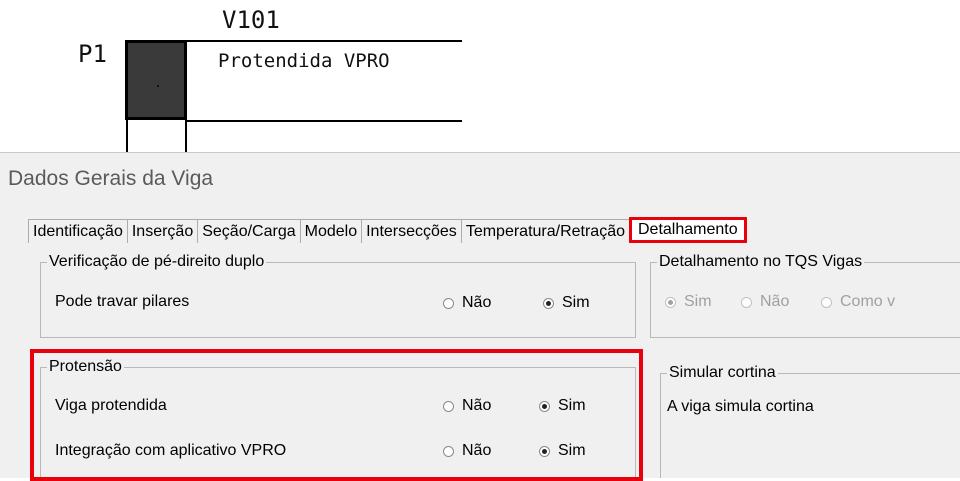  I want to click on pillar-right-line, so click(186, 136).